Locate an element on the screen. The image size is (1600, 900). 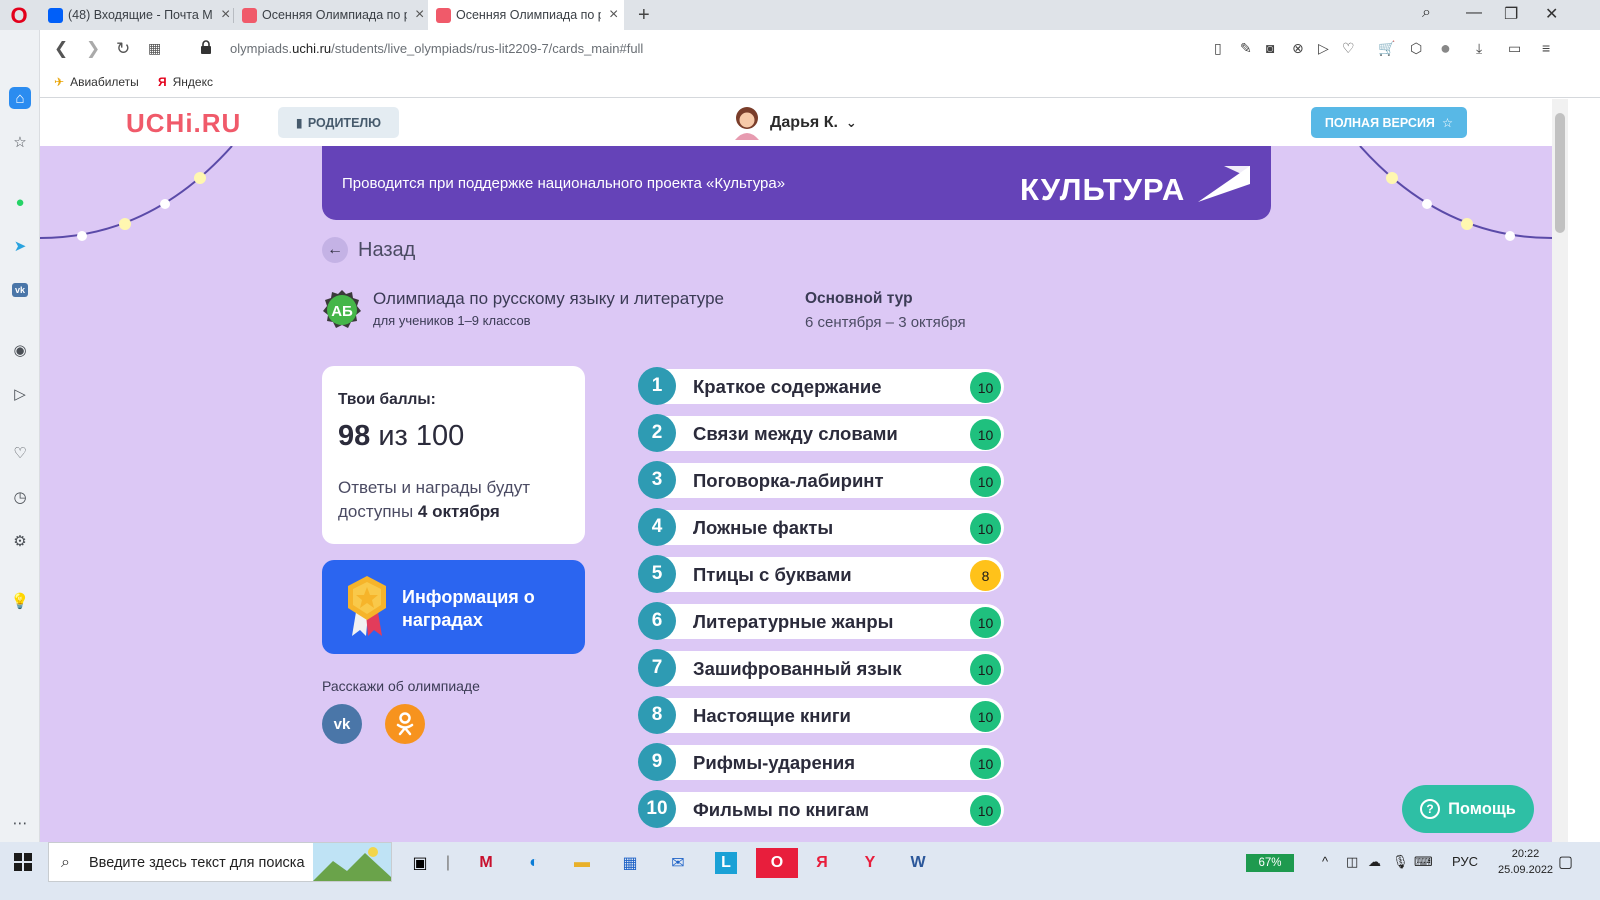
battery-indicator: 67% is located at coordinates (1270, 863).